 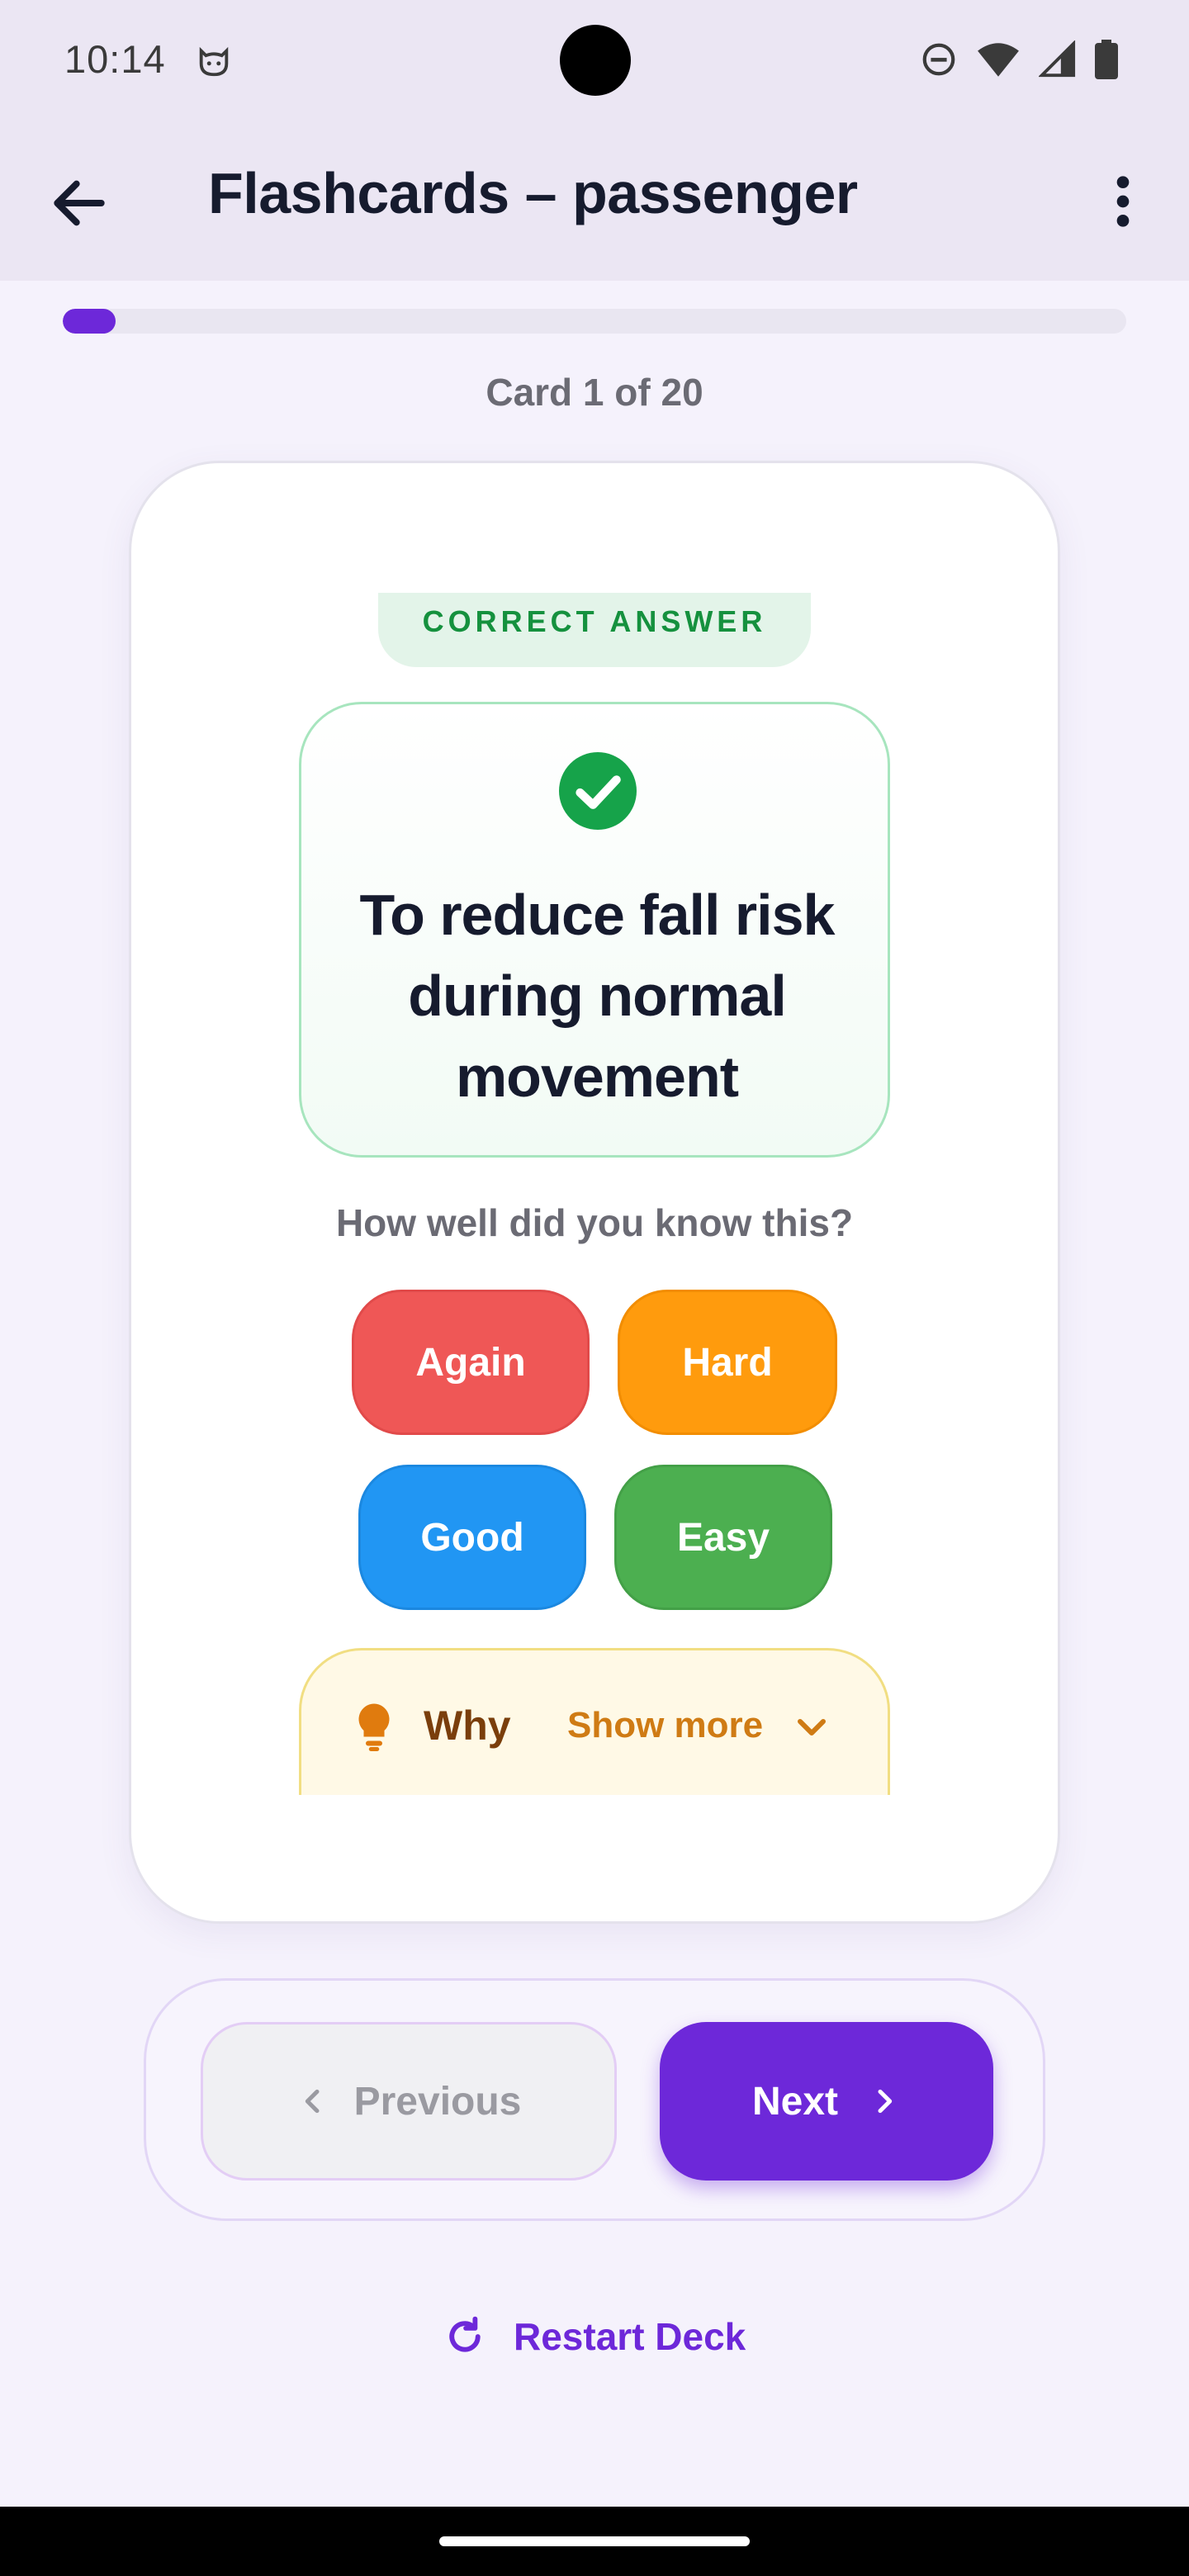 What do you see at coordinates (1123, 201) in the screenshot?
I see `more-vertical-icon` at bounding box center [1123, 201].